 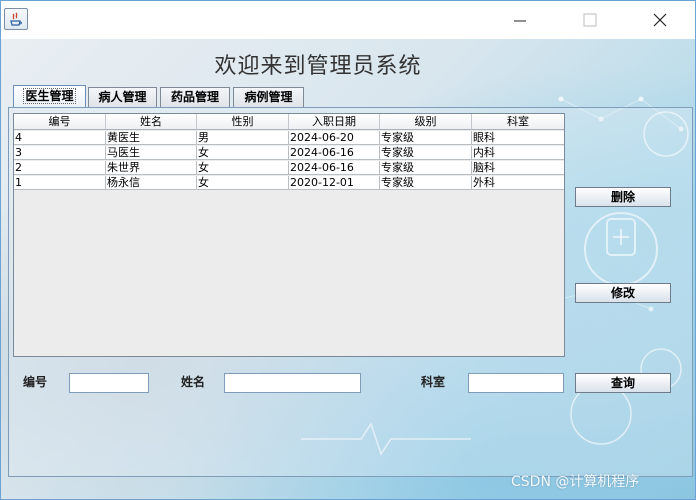 I want to click on cell-department: 外科, so click(x=484, y=182).